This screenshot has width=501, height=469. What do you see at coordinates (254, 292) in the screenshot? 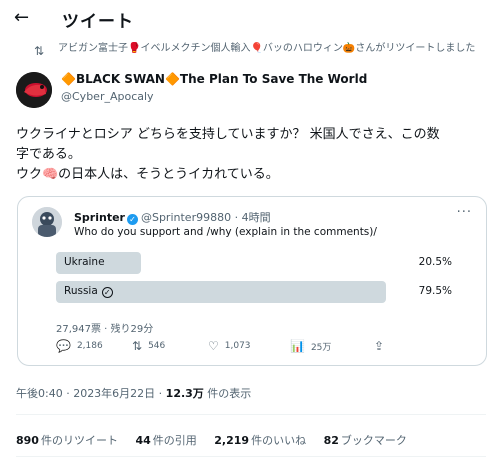
I see `poll-option: Russia ✓ 79.5%` at bounding box center [254, 292].